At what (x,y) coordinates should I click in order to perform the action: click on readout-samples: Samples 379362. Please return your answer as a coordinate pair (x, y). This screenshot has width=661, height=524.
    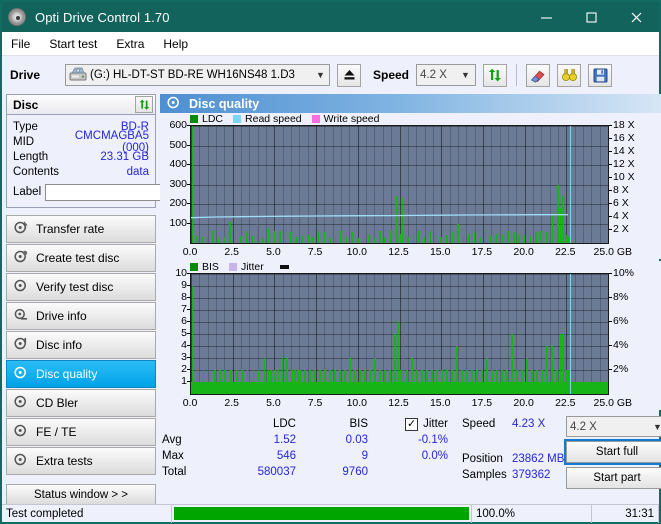
    Looking at the image, I should click on (514, 475).